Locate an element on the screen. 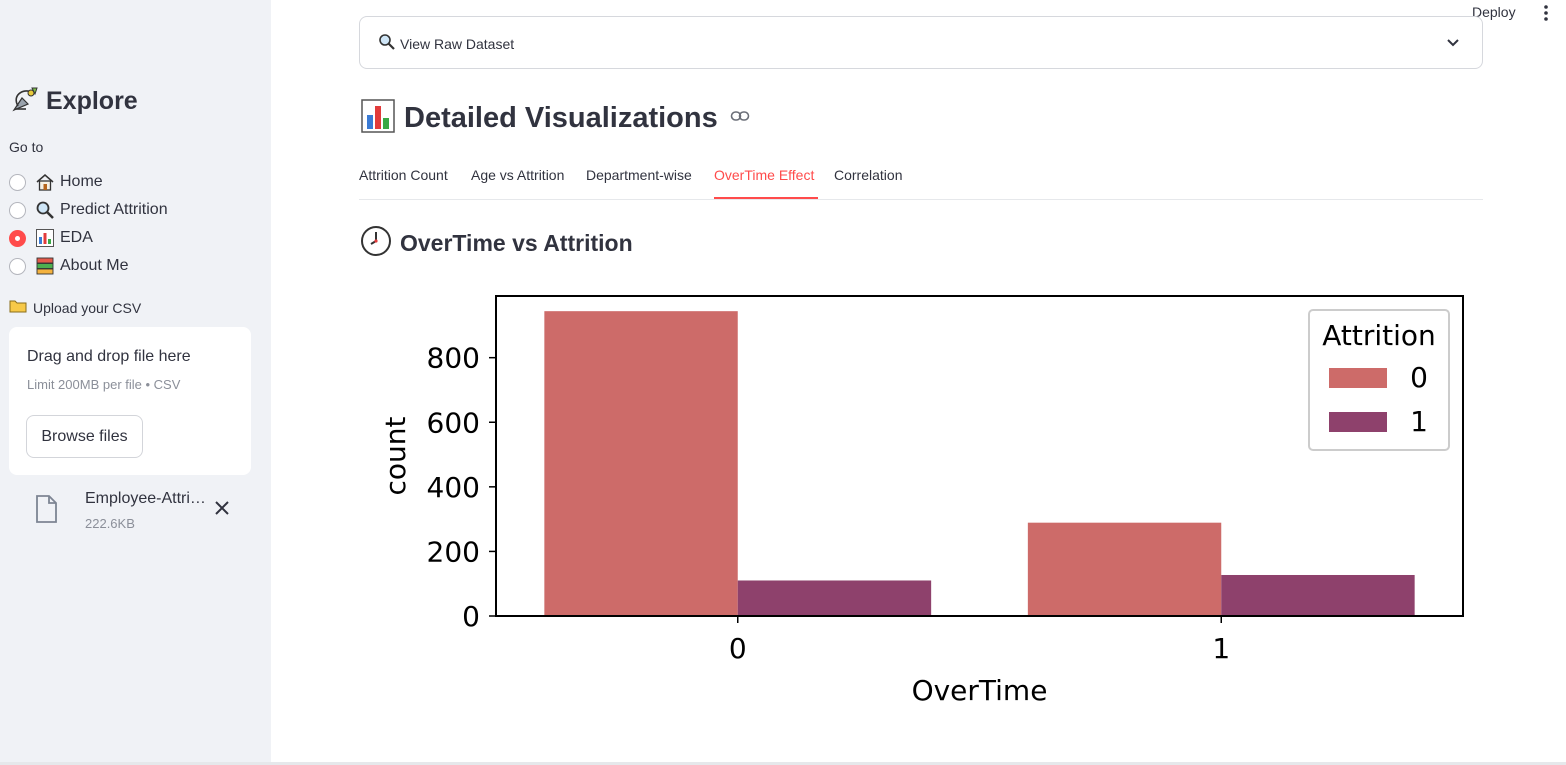 The image size is (1566, 765). legend-label: 0 is located at coordinates (1419, 377).